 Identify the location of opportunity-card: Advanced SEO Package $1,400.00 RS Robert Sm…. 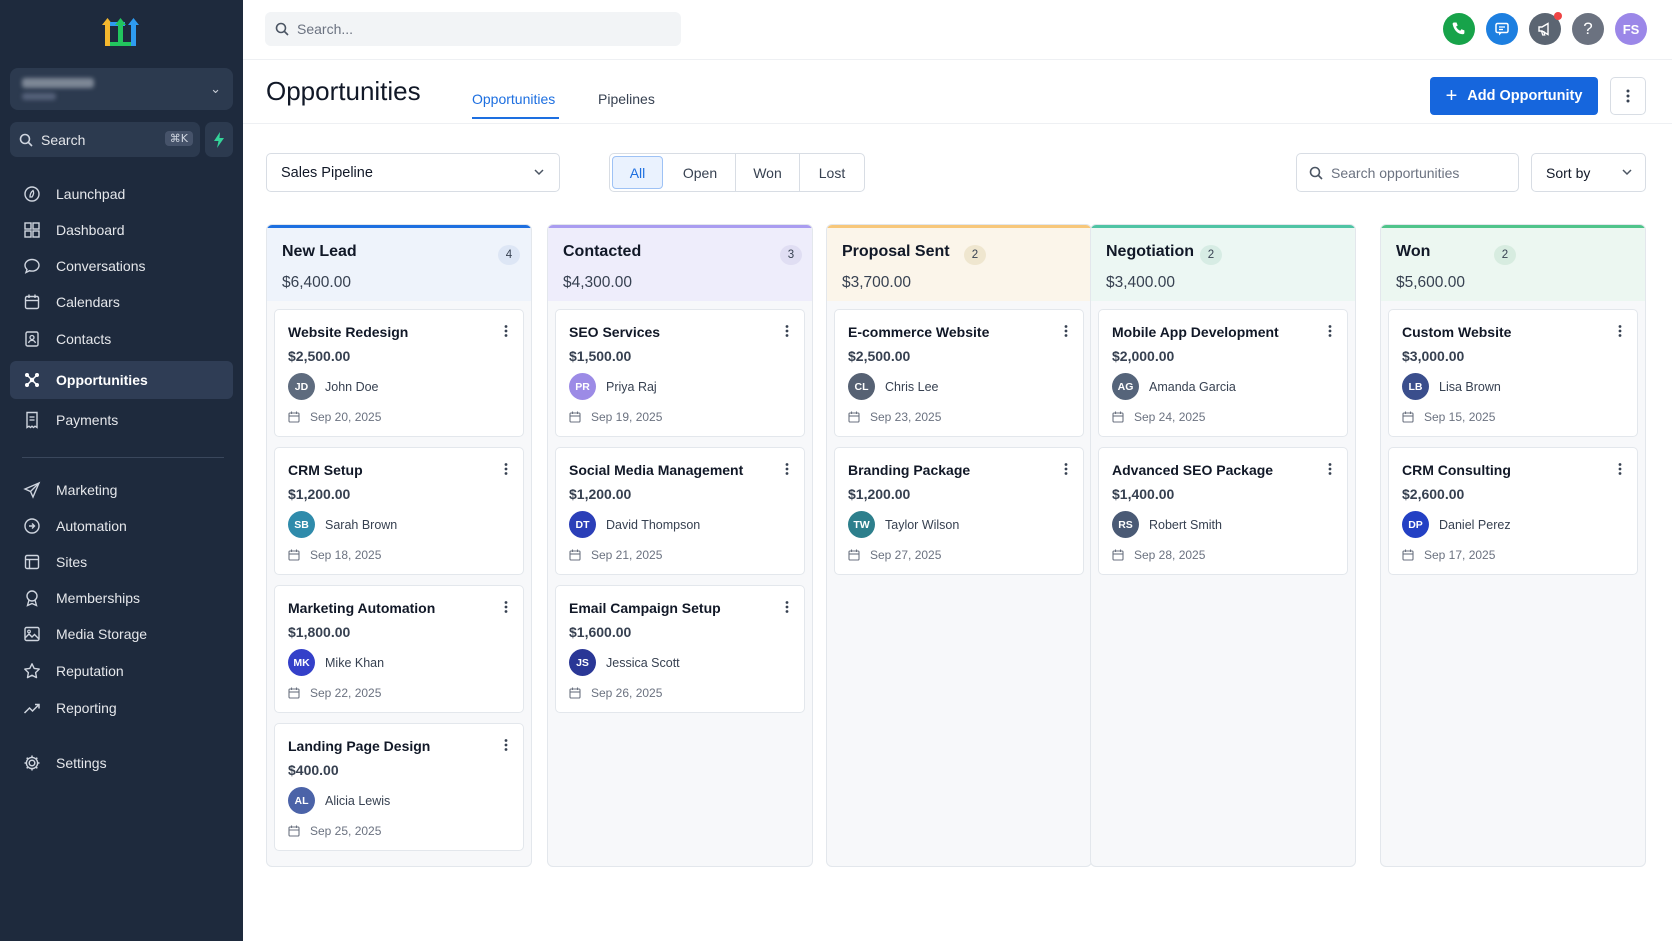
(1223, 511).